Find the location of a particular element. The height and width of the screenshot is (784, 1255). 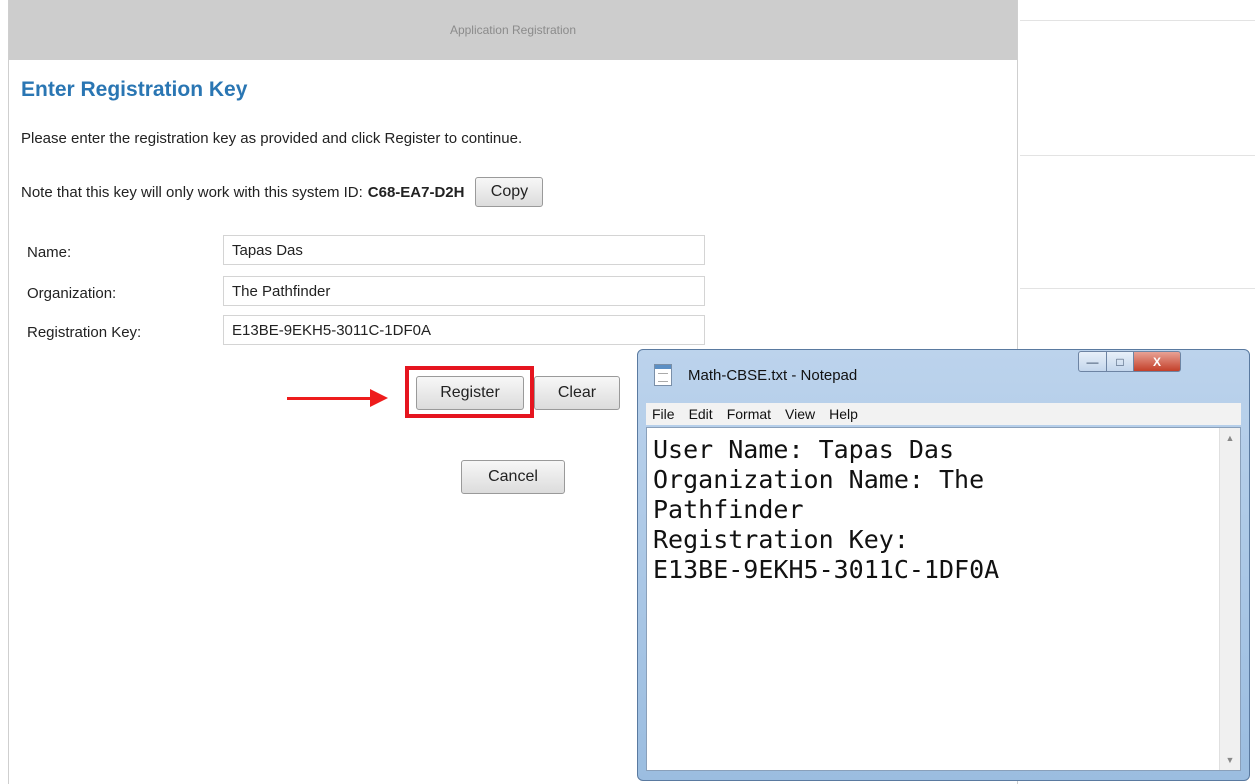

register-button: Register is located at coordinates (470, 393).